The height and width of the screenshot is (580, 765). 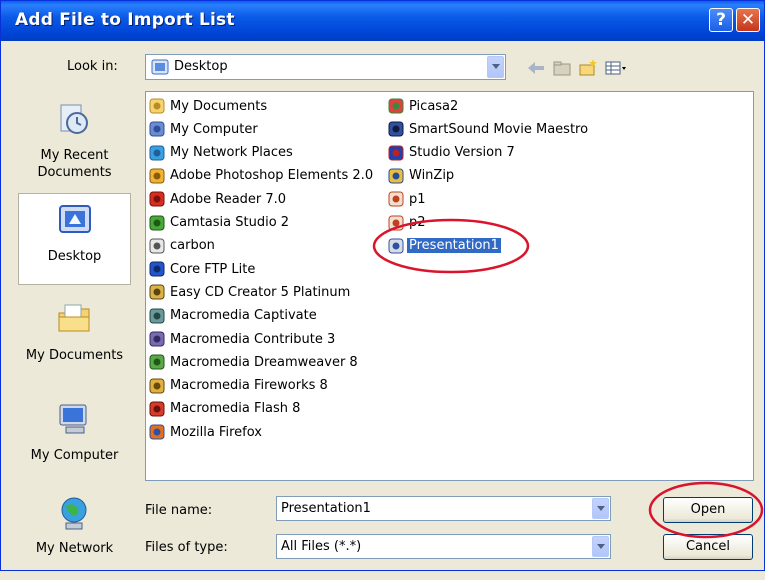 I want to click on dialog-title: Add File to Import List, so click(x=125, y=20).